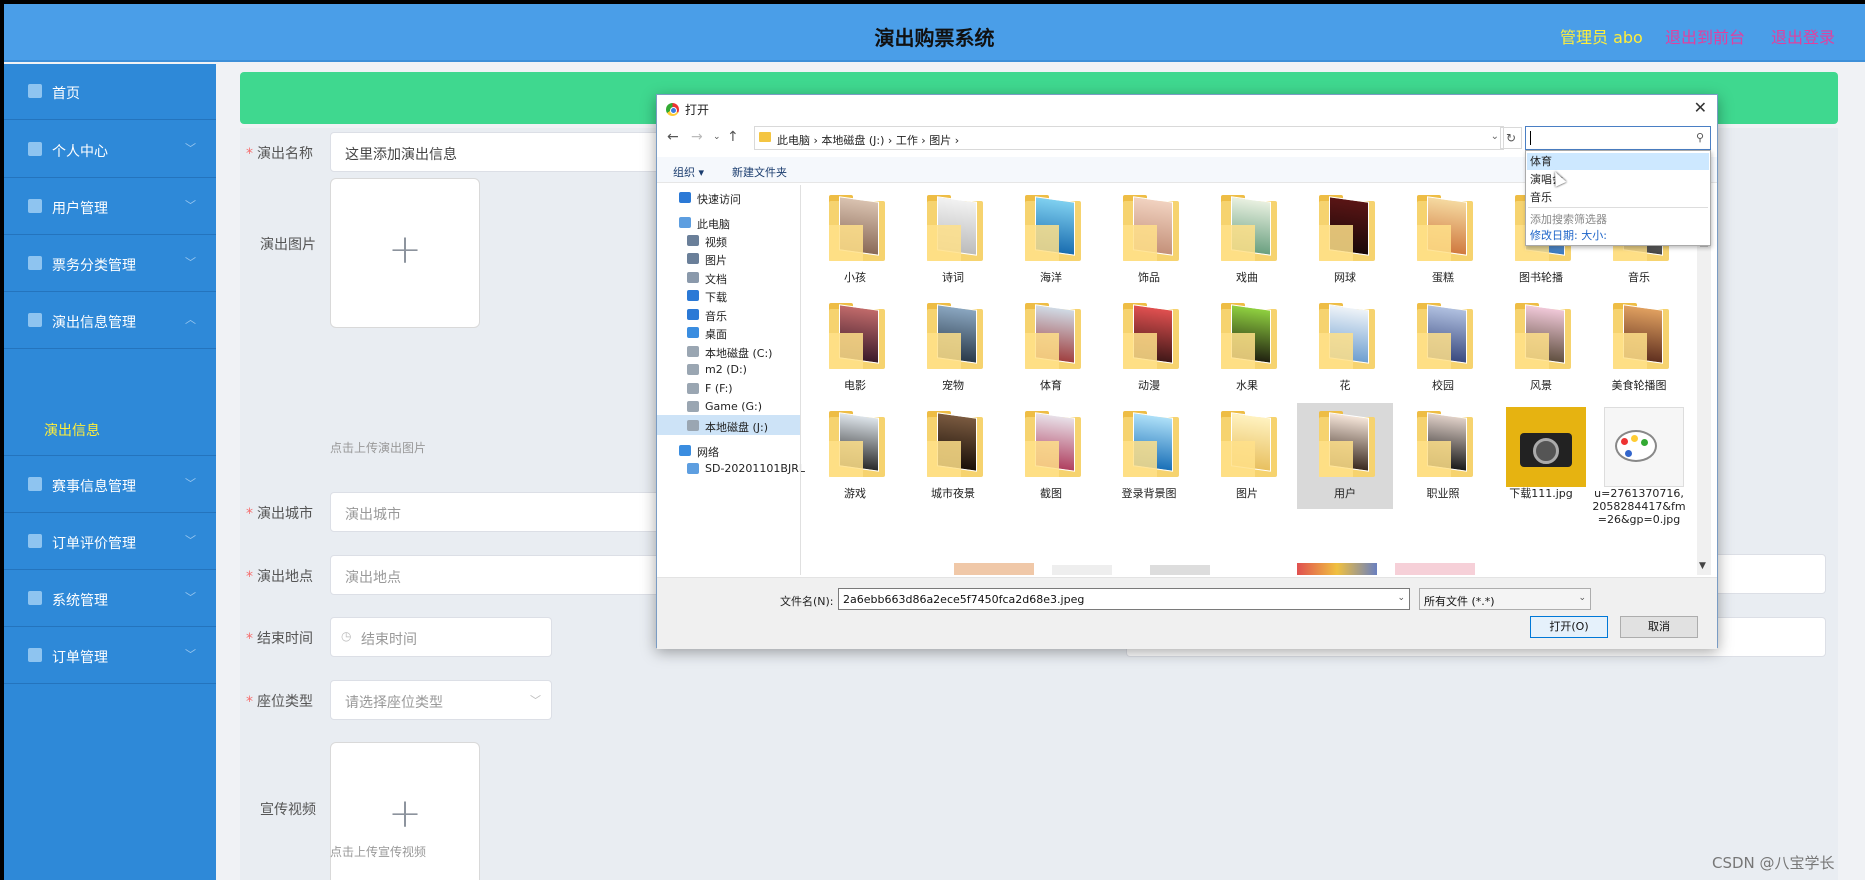 Image resolution: width=1865 pixels, height=880 pixels. What do you see at coordinates (110, 656) in the screenshot?
I see `sidebar-item-order-management: 订单管理 ﹀` at bounding box center [110, 656].